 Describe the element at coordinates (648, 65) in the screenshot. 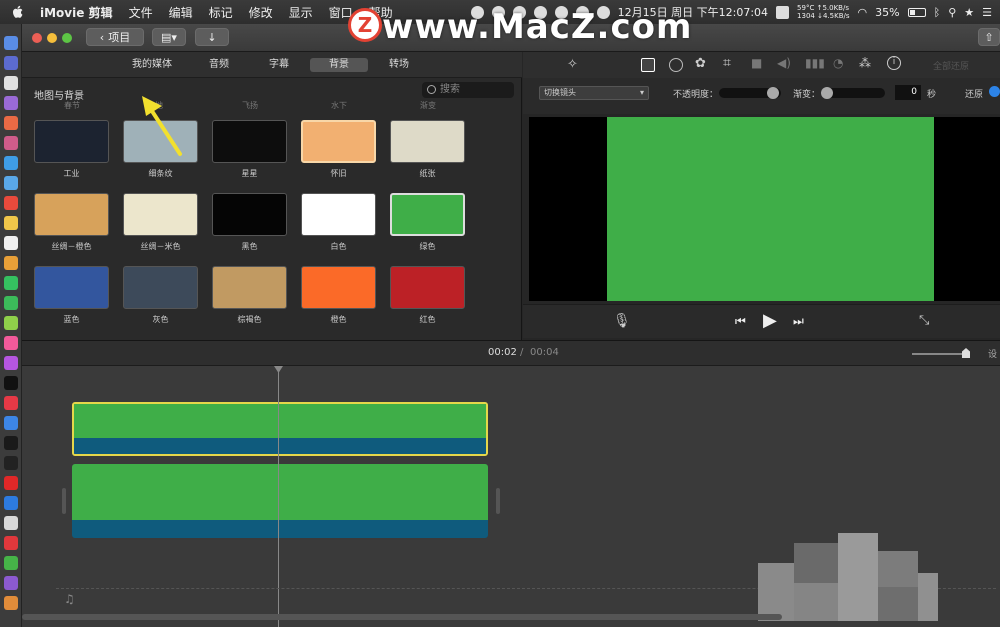

I see `crop-to-fill-icon` at that location.